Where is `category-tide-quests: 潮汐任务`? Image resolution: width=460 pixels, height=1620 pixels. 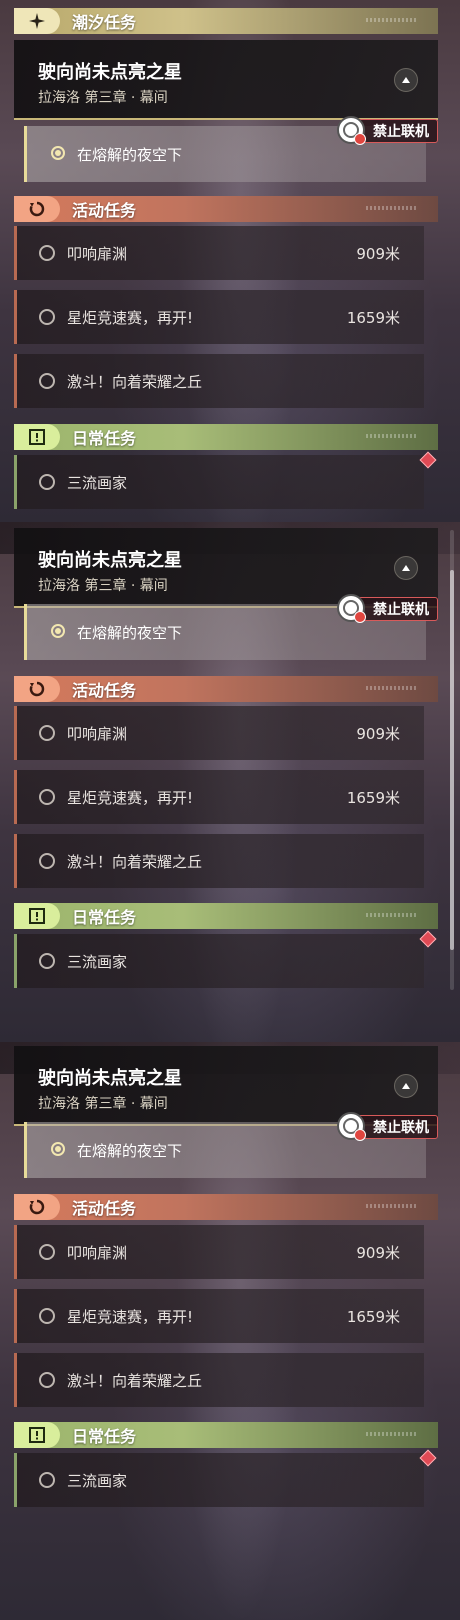
category-tide-quests: 潮汐任务 is located at coordinates (226, 21).